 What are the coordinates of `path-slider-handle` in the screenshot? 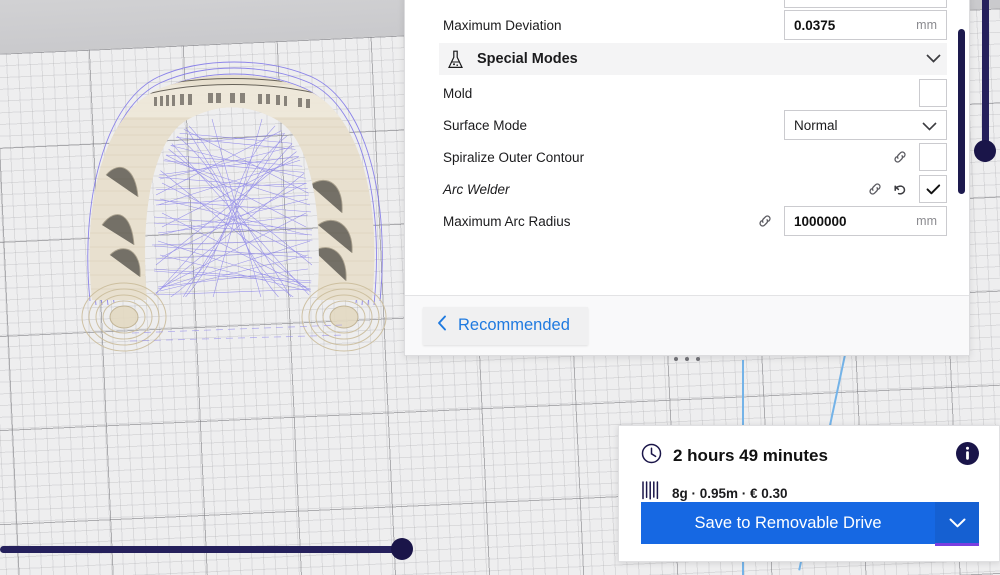 It's located at (402, 549).